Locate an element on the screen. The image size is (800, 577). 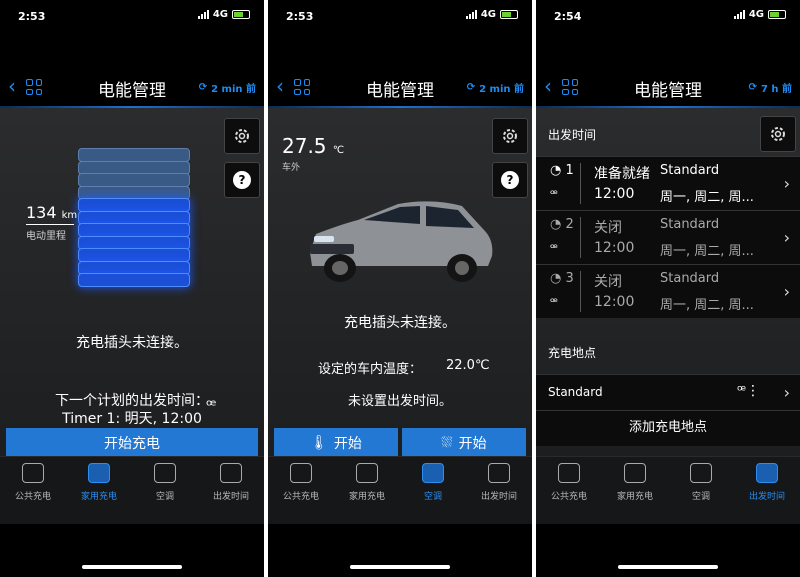
timer-state: 准备就绪 is located at coordinates (622, 174).